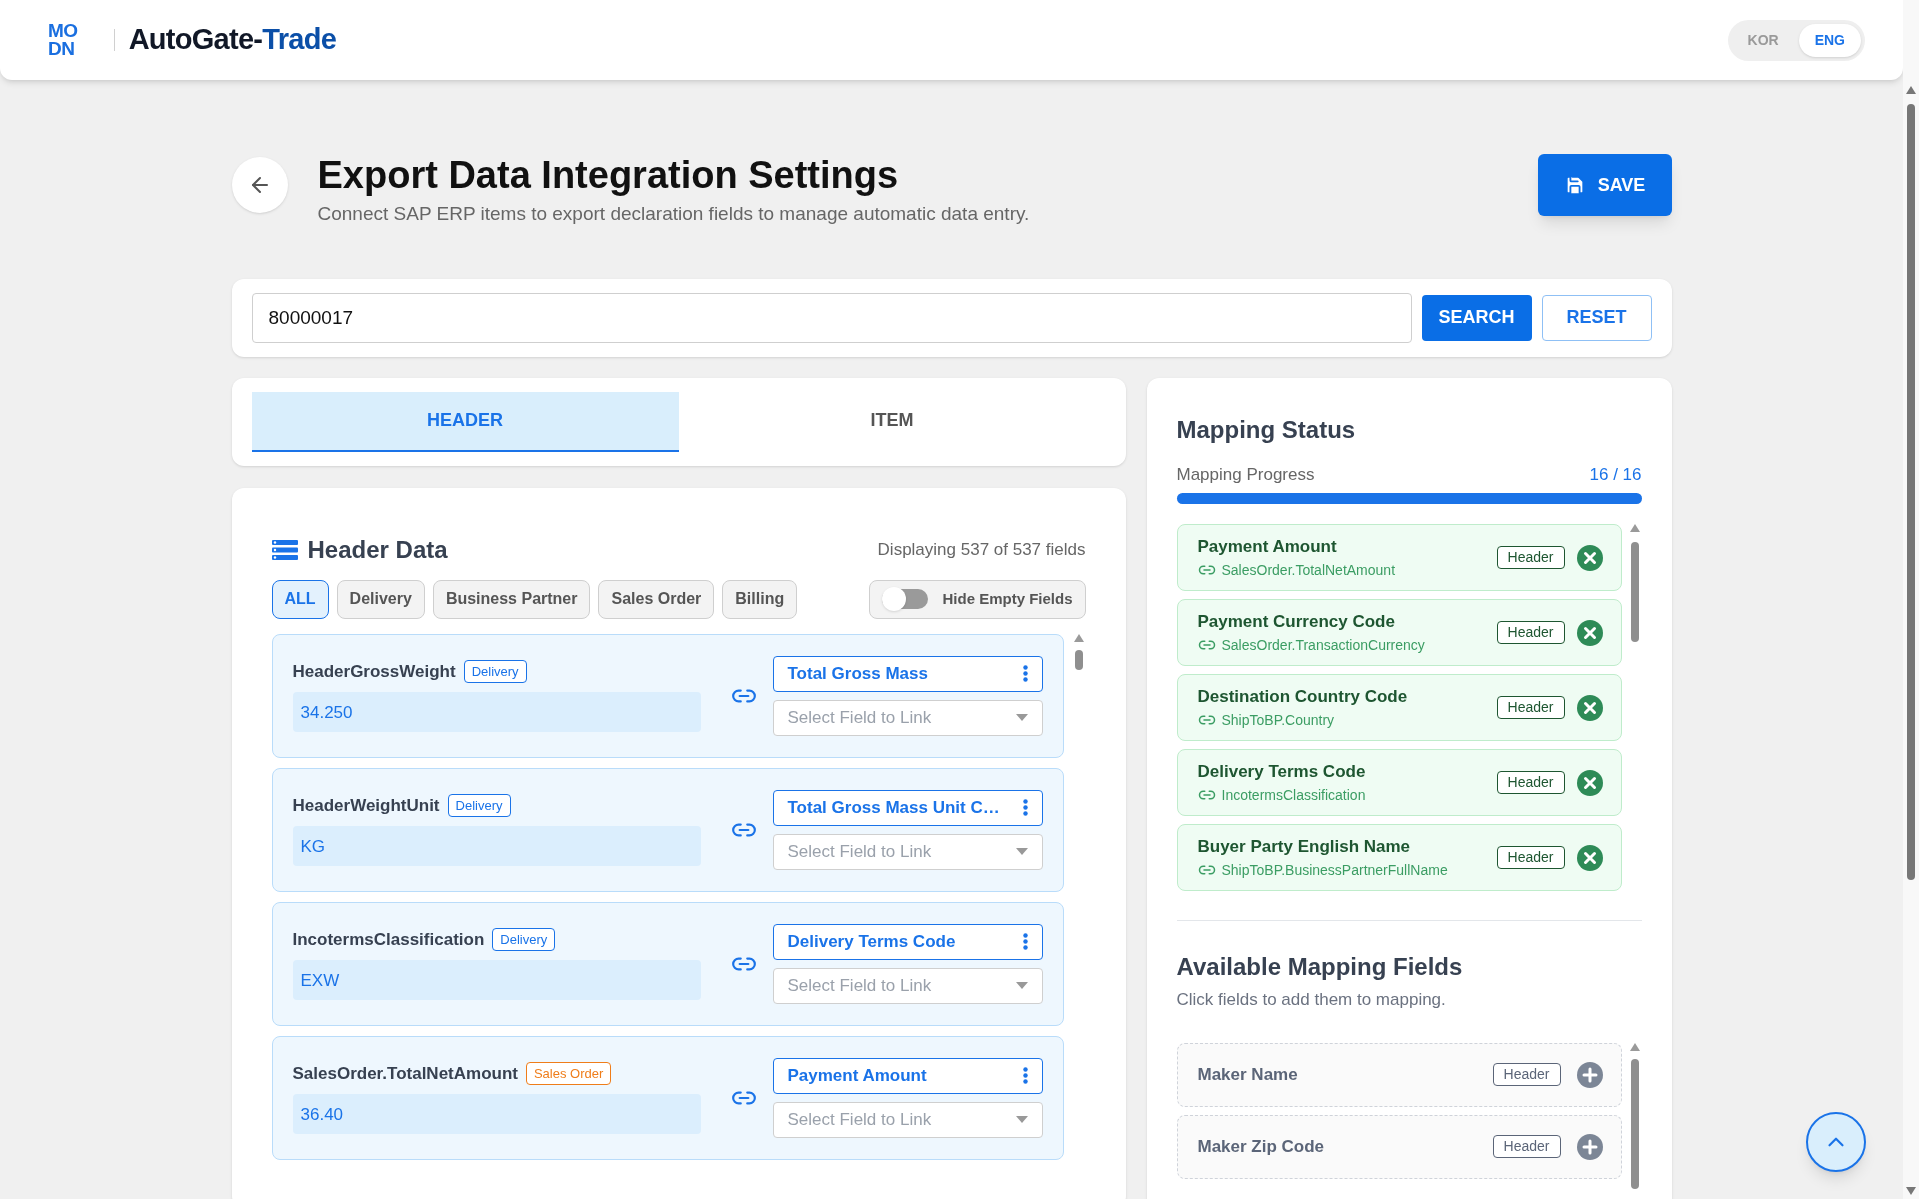  I want to click on mapped-item: Payment Currency Code SalesOrder.TransactionCurrency Header, so click(1399, 632).